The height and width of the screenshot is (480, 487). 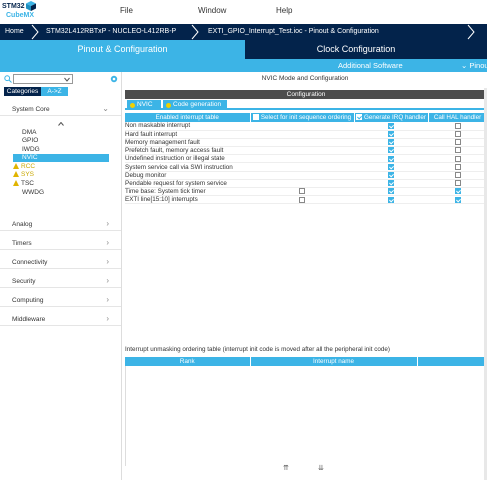 What do you see at coordinates (302, 117) in the screenshot?
I see `column-header: Select for init sequence ordering` at bounding box center [302, 117].